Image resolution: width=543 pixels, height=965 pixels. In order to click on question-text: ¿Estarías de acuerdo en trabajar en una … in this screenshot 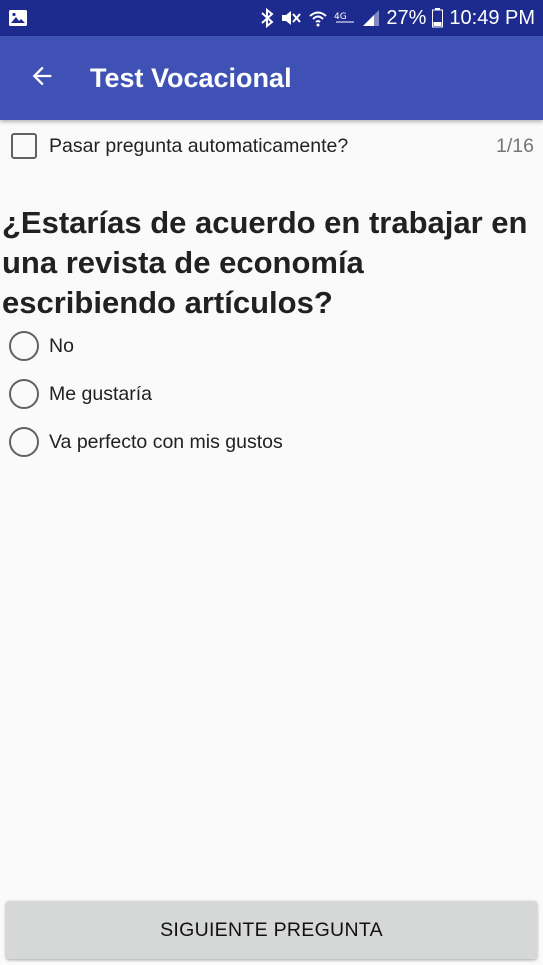, I will do `click(265, 262)`.